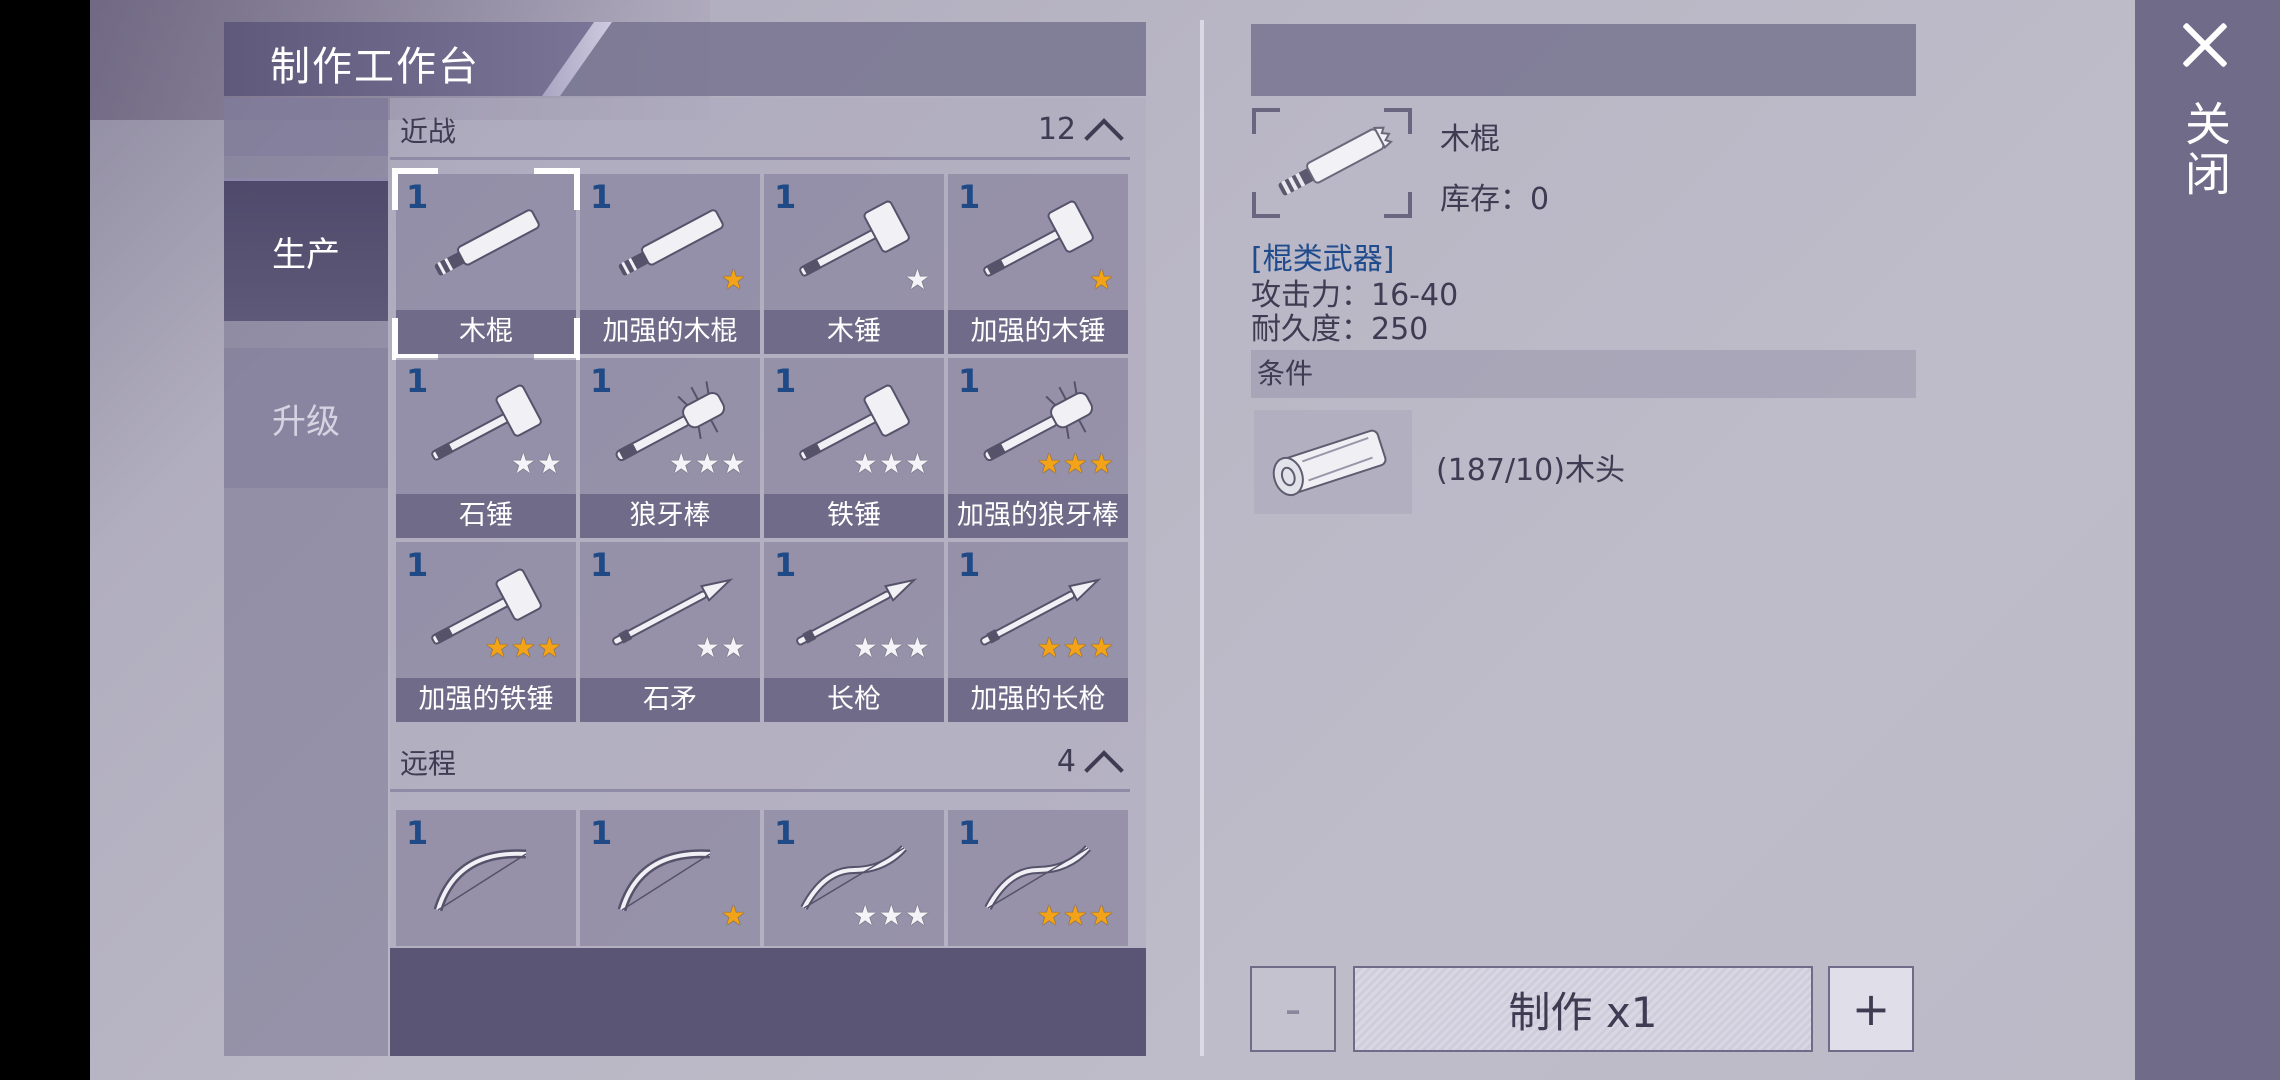  I want to click on recipe-item: 1 木棍, so click(486, 264).